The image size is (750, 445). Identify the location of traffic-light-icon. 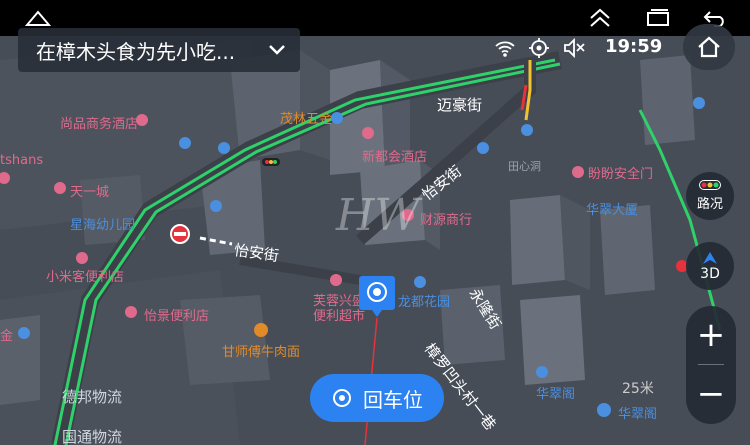
(710, 185).